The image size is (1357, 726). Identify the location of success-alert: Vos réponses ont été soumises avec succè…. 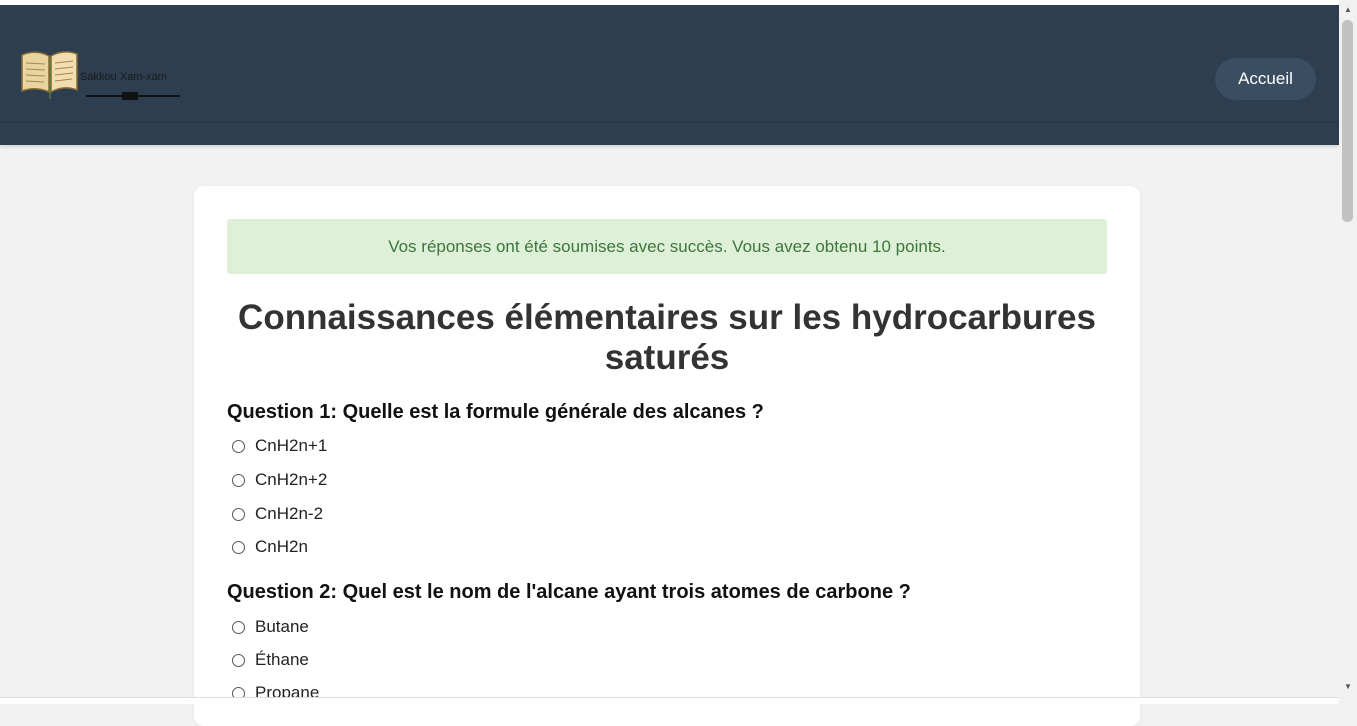
(667, 246).